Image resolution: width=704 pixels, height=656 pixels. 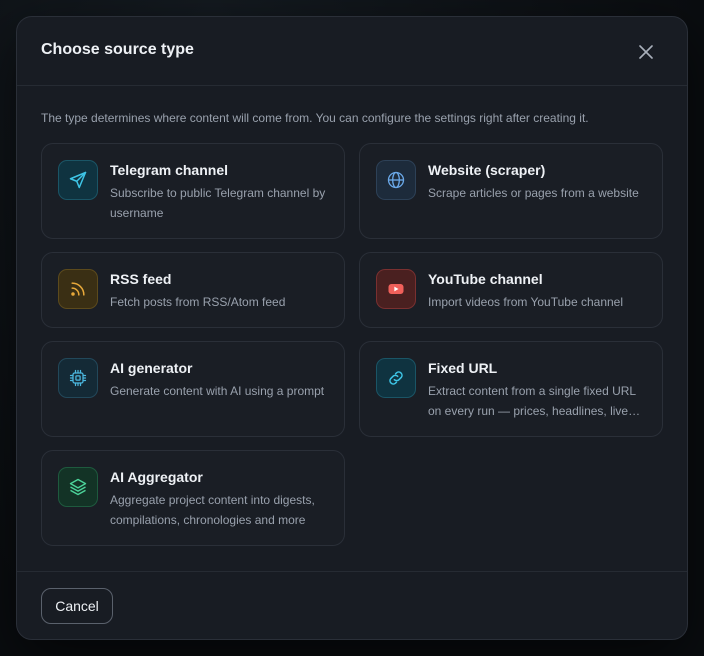 I want to click on source-card-description: Fetch posts from RSS/Atom feed, so click(x=198, y=302).